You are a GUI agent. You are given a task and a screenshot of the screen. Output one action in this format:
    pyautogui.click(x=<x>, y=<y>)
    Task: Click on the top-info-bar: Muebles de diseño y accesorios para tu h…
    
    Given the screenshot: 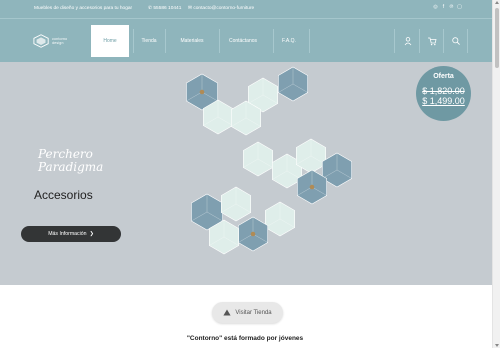 What is the action you would take?
    pyautogui.click(x=246, y=9)
    